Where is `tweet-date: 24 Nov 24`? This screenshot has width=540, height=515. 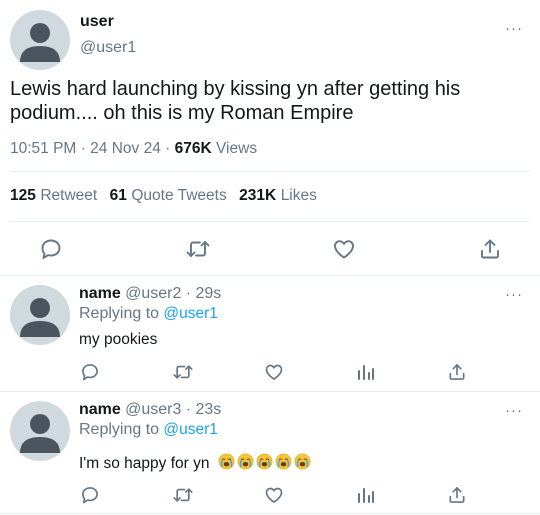
tweet-date: 24 Nov 24 is located at coordinates (125, 148).